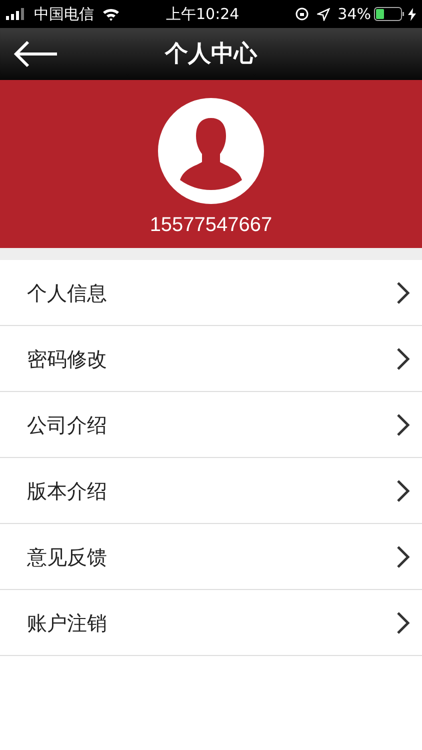  I want to click on rotation-lock-icon, so click(301, 14).